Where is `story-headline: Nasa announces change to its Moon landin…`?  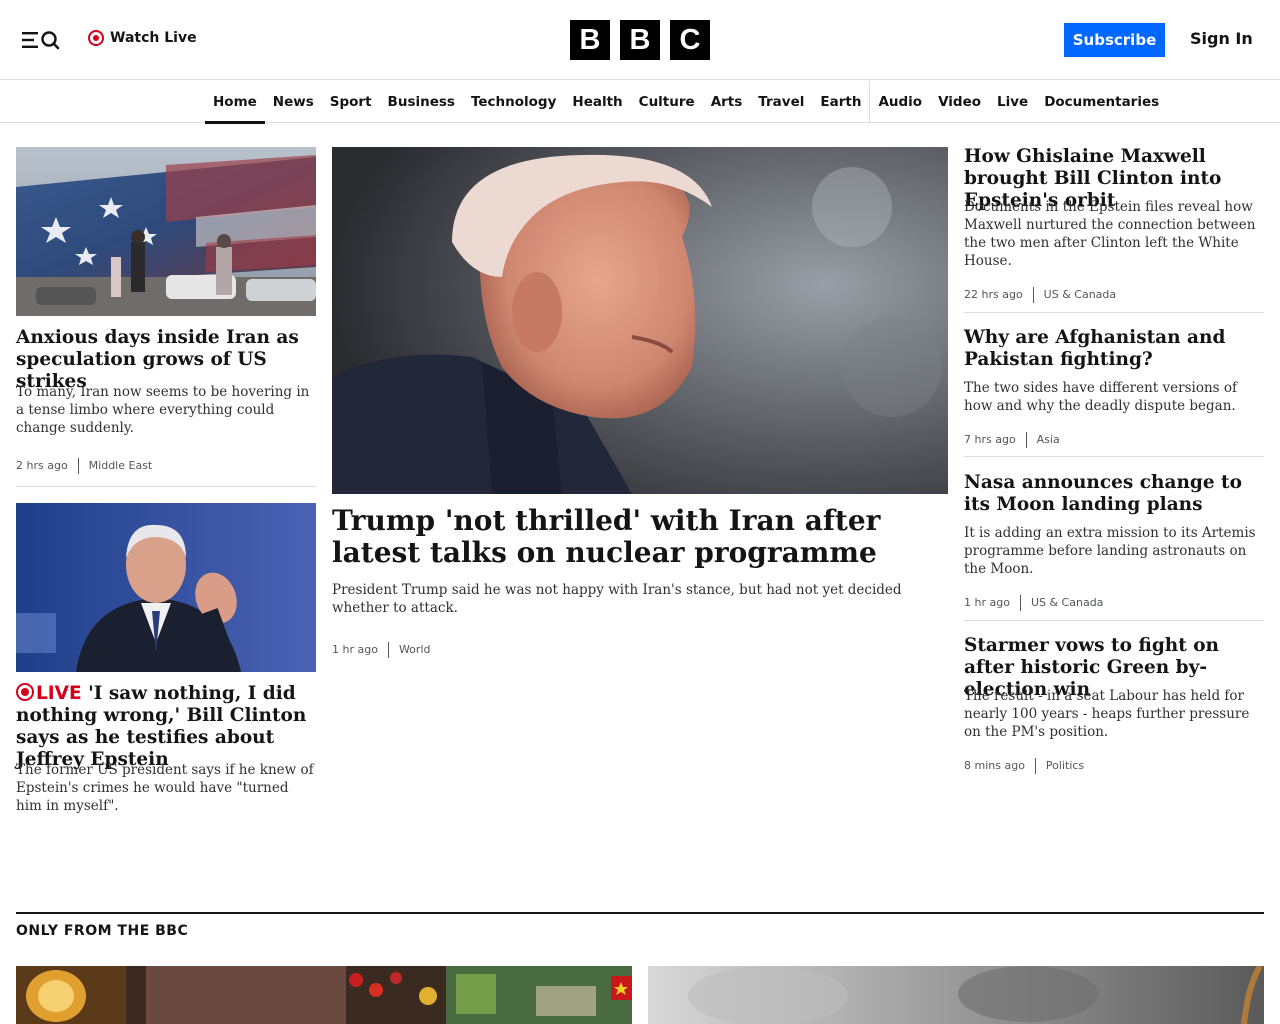
story-headline: Nasa announces change to its Moon landin… is located at coordinates (1114, 494).